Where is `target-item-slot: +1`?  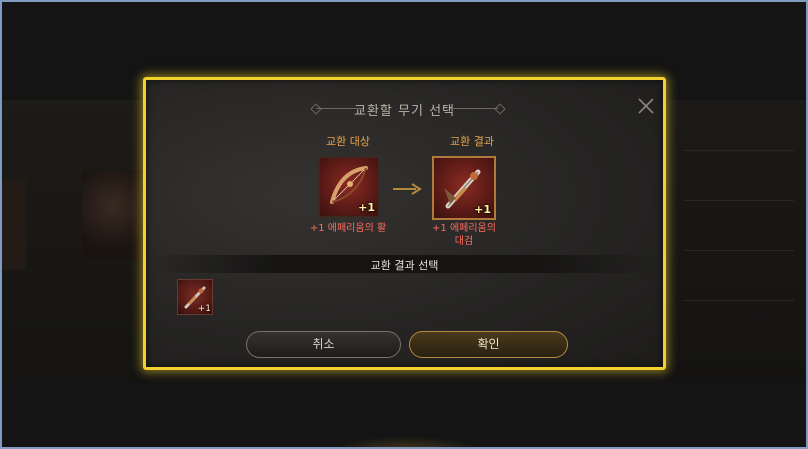
target-item-slot: +1 is located at coordinates (349, 187).